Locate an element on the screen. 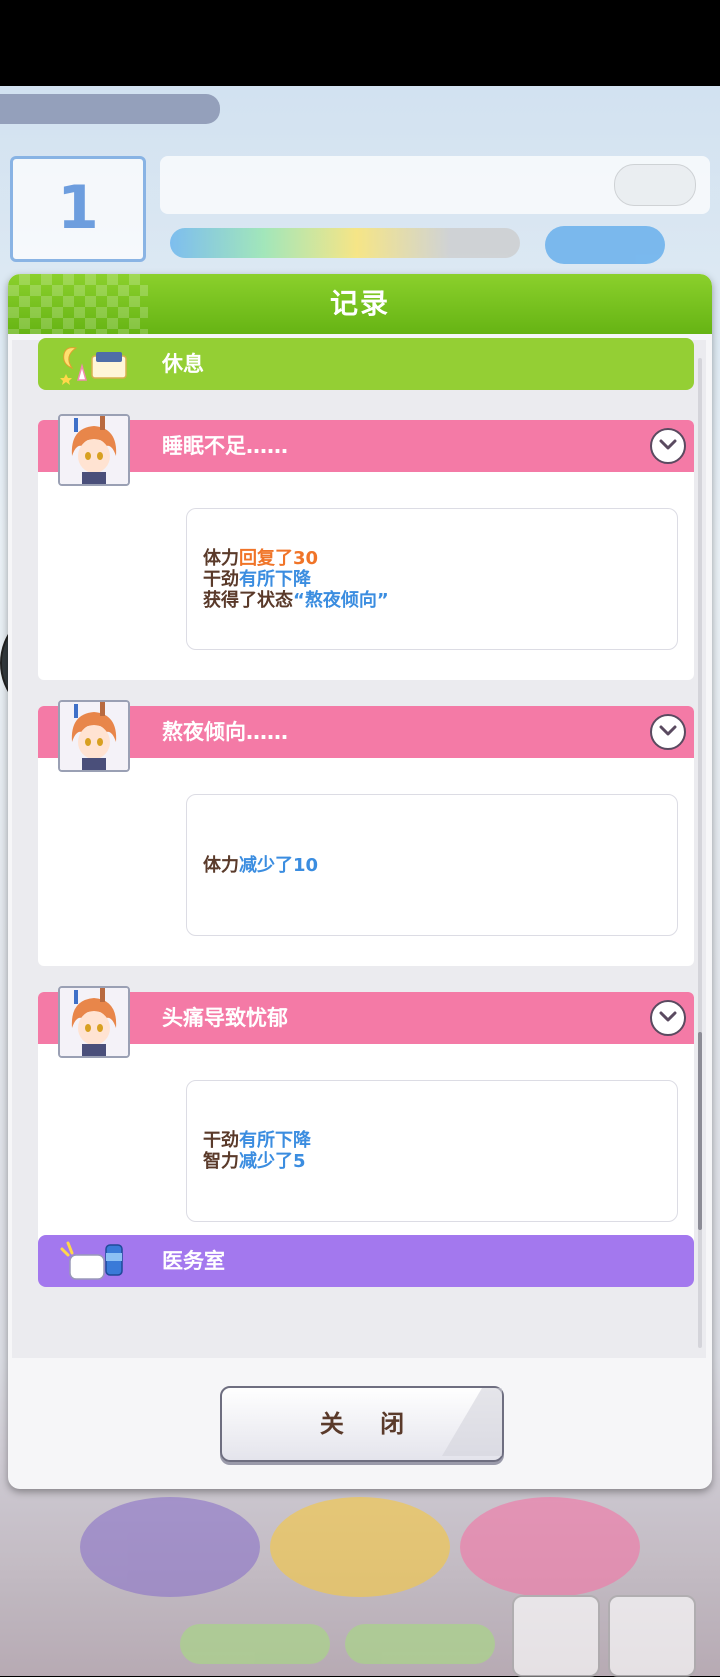  dialog-title: 记录 is located at coordinates (359, 303).